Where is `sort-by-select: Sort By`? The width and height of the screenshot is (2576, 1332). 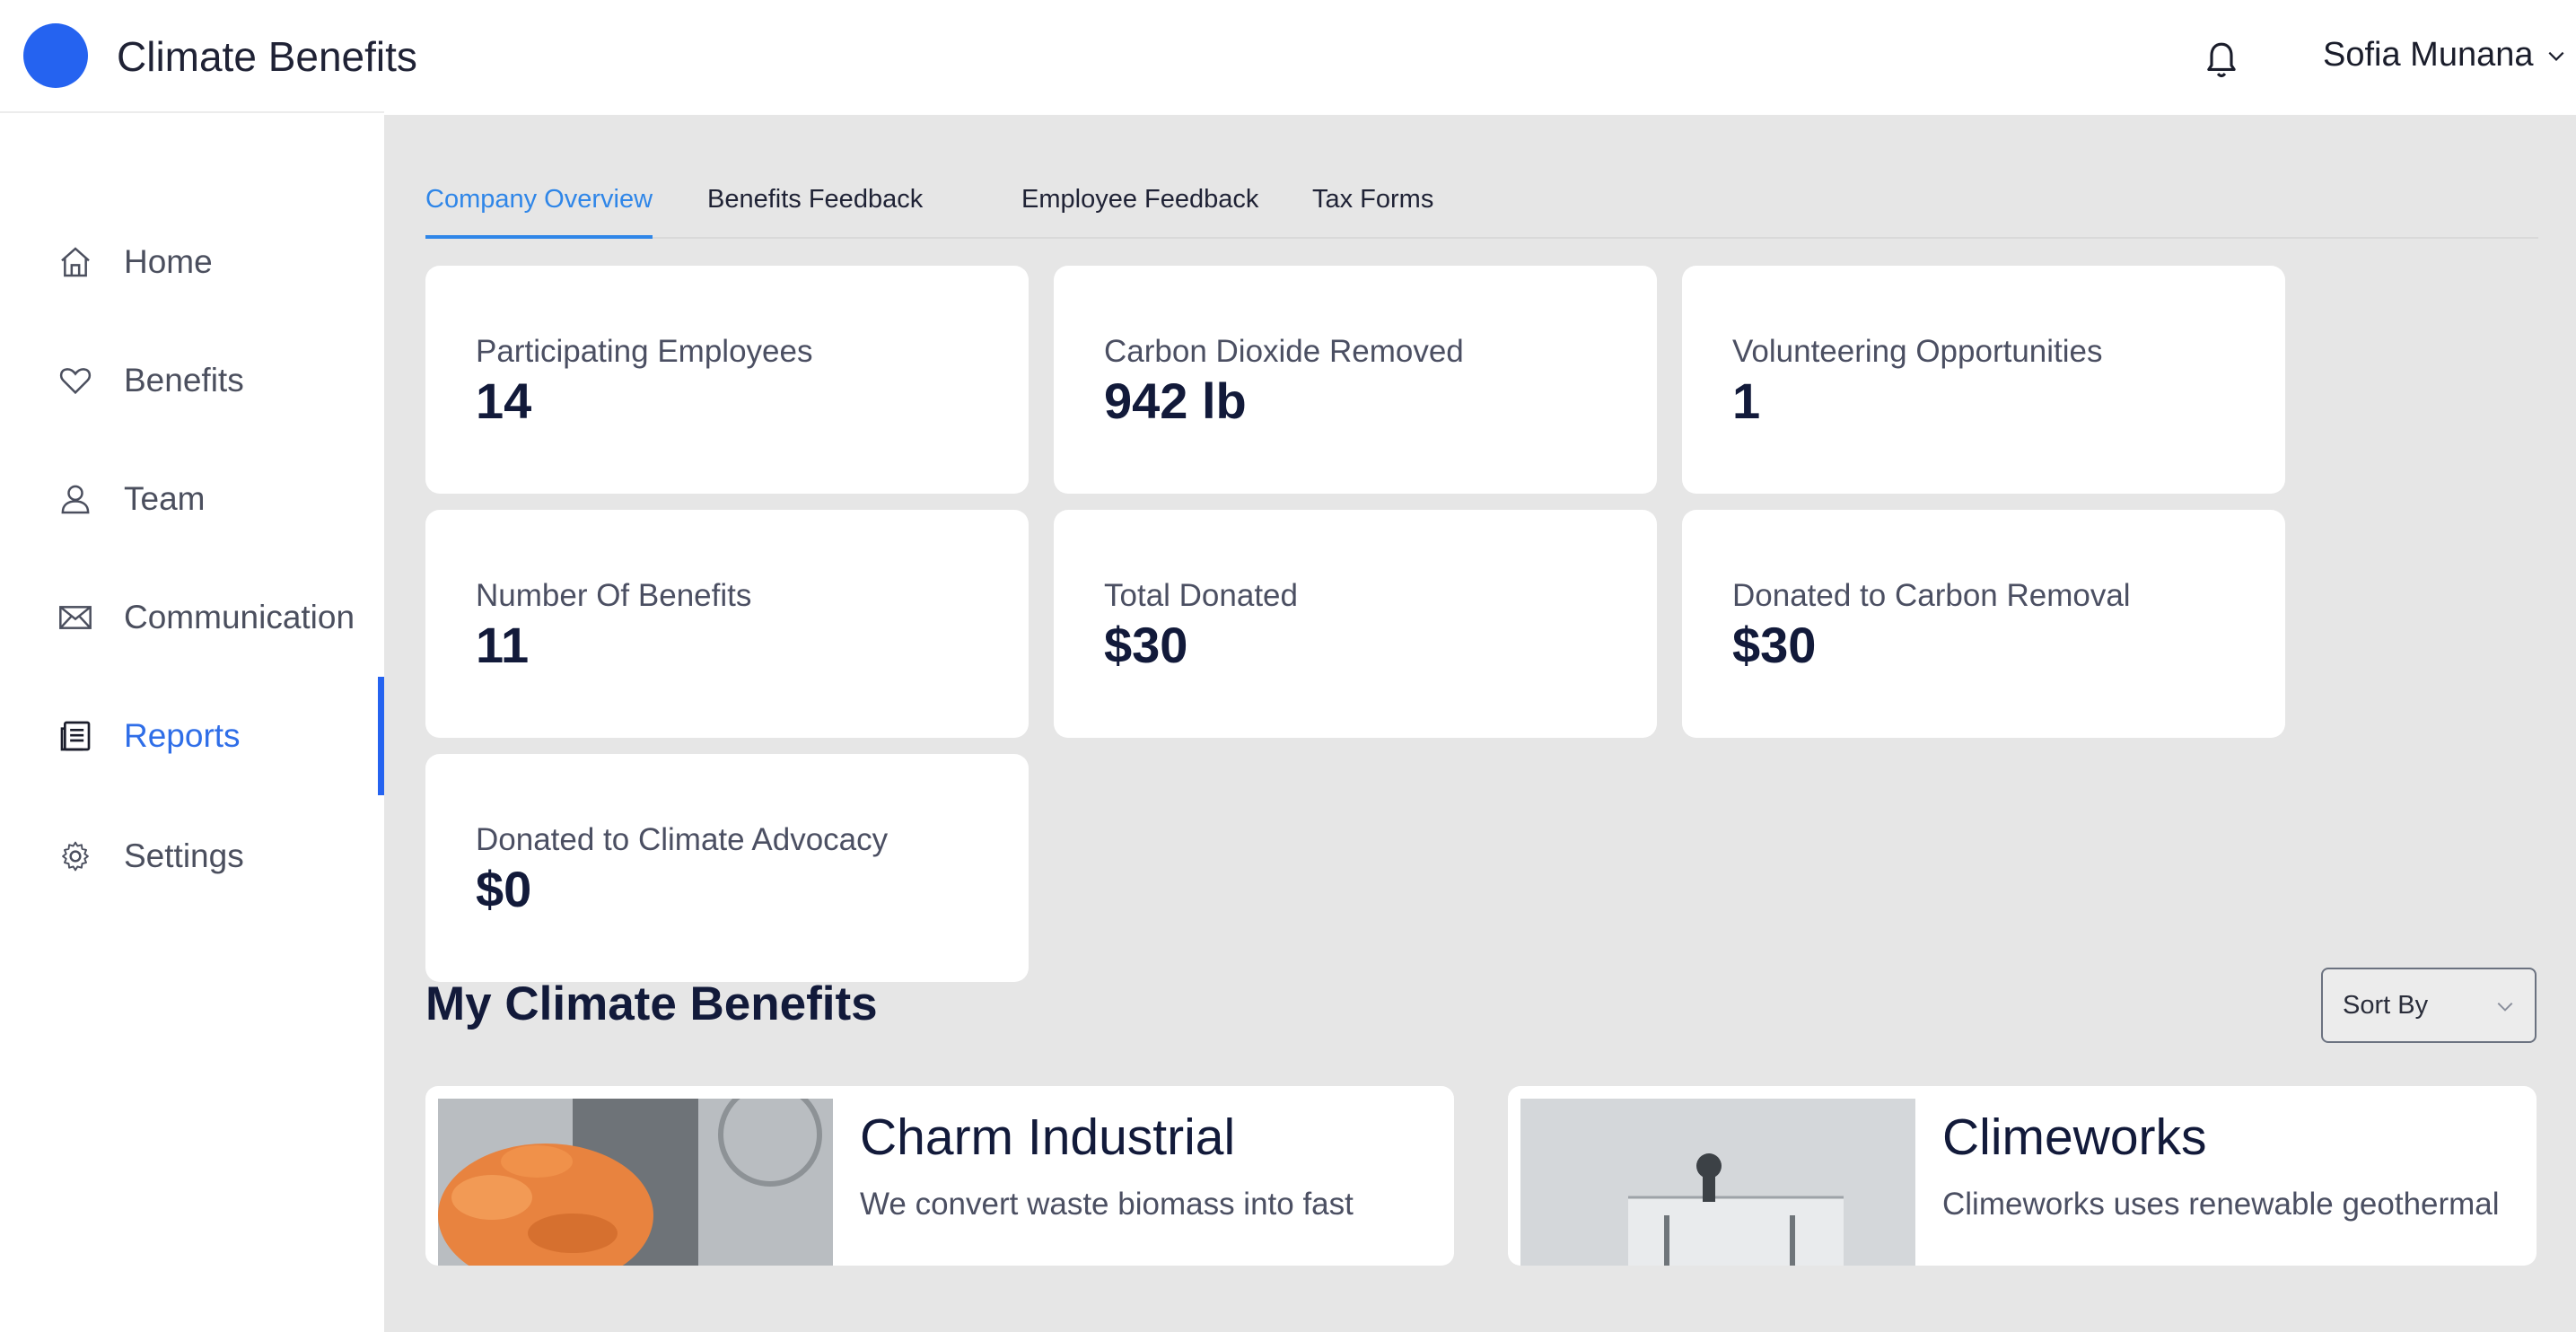
sort-by-select: Sort By is located at coordinates (2429, 1006).